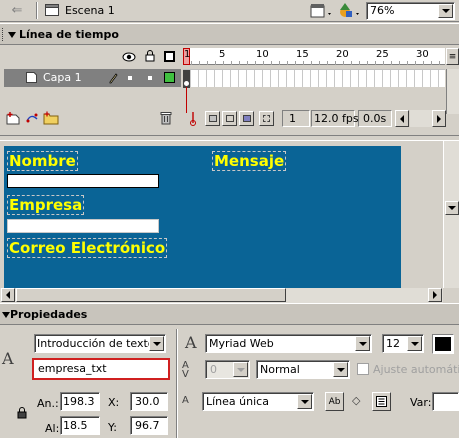  What do you see at coordinates (258, 401) in the screenshot?
I see `line-type-select: Línea única` at bounding box center [258, 401].